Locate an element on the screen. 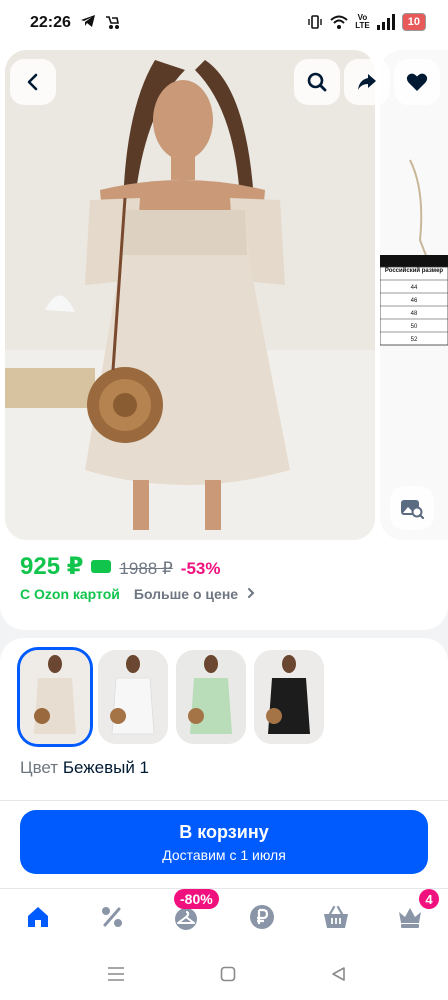 The height and width of the screenshot is (1000, 448). size-table-values: 44 46 48 50 52 is located at coordinates (414, 314).